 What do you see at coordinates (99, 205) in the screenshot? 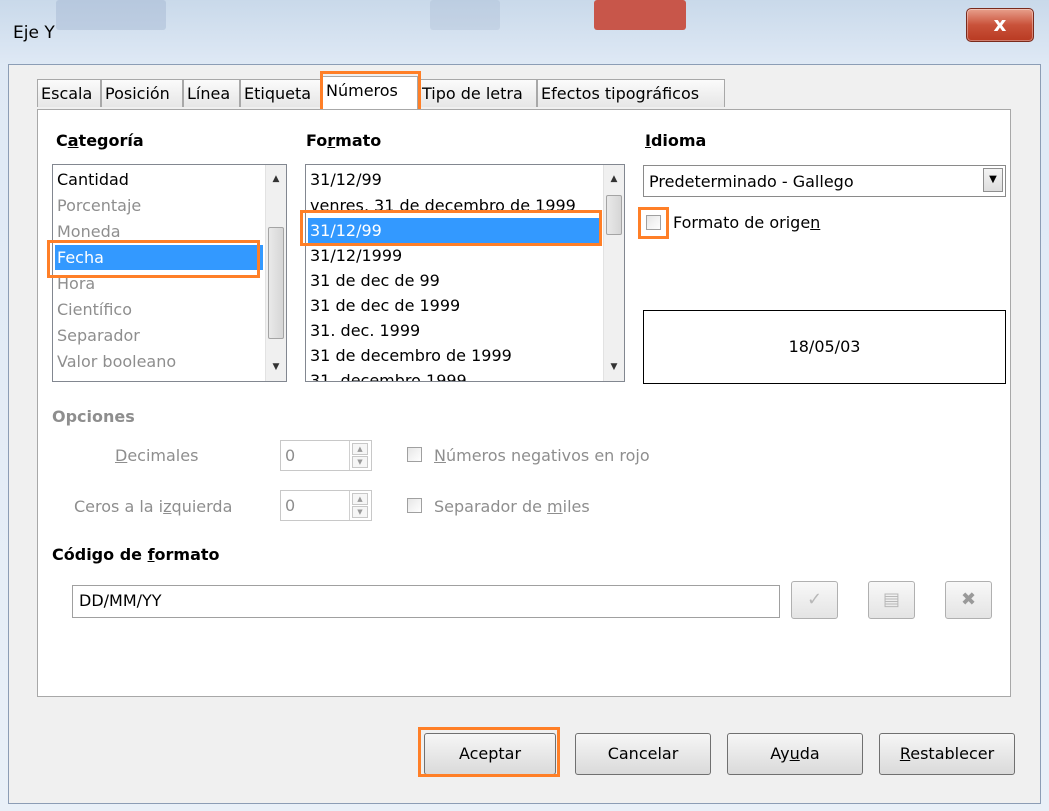
I see `list-item: Porcentaje` at bounding box center [99, 205].